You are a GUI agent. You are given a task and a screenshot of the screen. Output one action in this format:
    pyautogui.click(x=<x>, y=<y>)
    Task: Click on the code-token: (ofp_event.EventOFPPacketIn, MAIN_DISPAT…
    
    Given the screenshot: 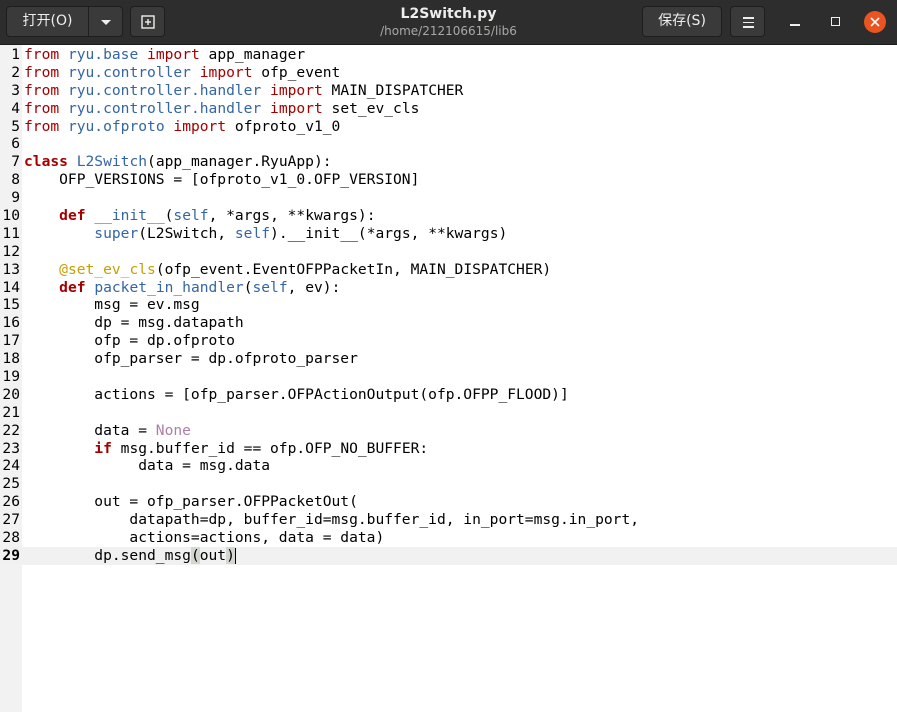 What is the action you would take?
    pyautogui.click(x=353, y=269)
    